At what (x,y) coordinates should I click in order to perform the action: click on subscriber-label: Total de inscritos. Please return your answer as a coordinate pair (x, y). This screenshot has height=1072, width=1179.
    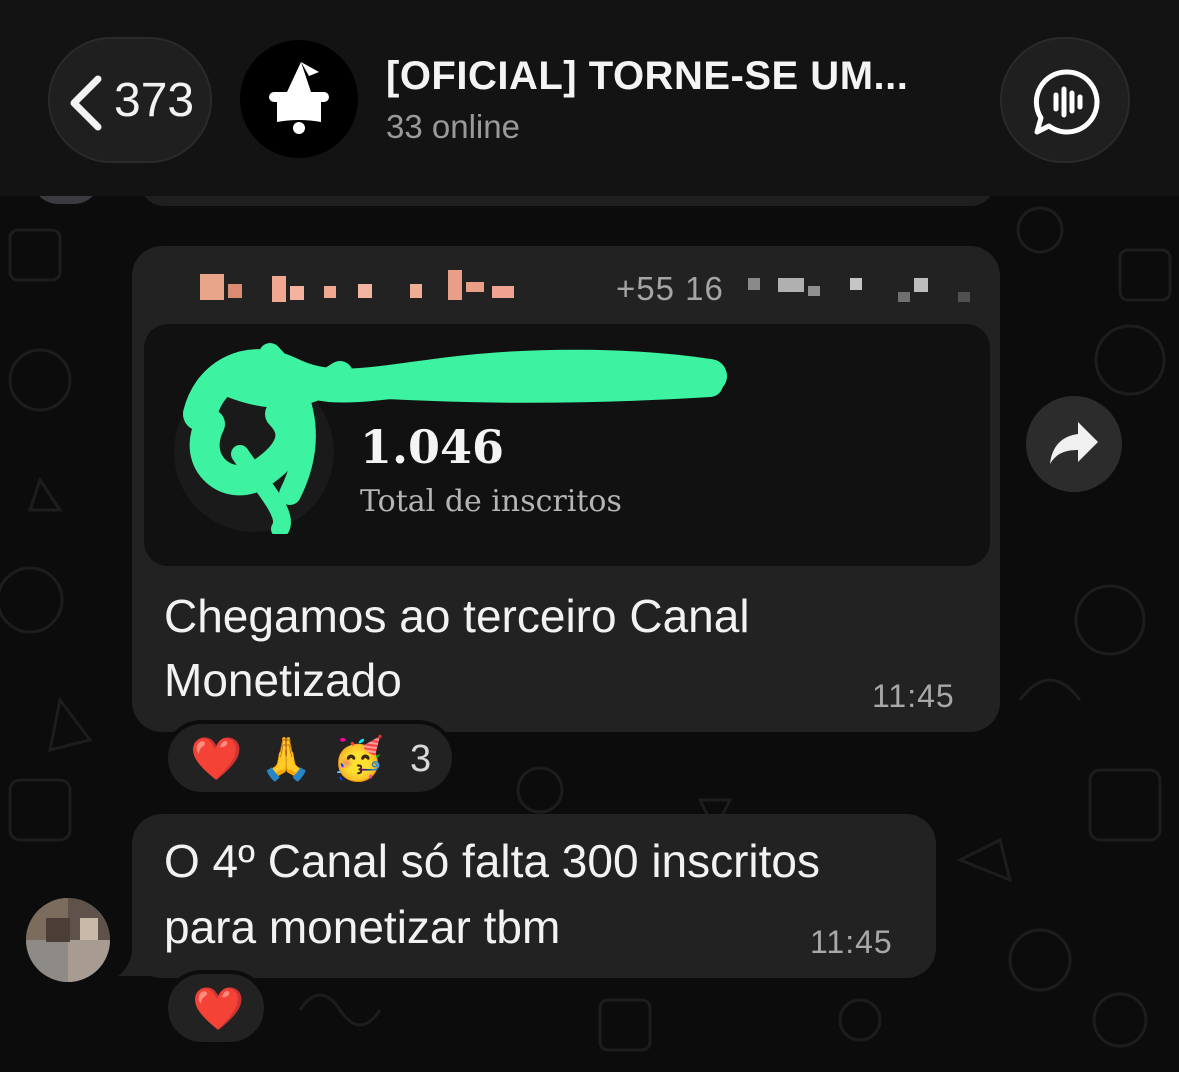
    Looking at the image, I should click on (491, 501).